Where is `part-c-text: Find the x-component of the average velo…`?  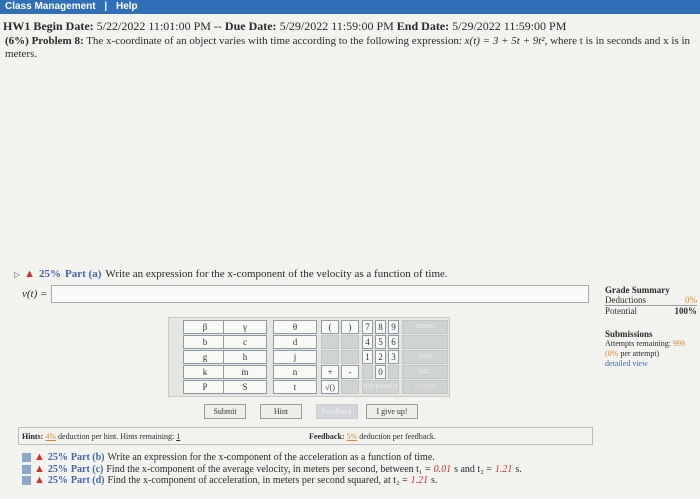
part-c-text: Find the x-component of the average velo… is located at coordinates (268, 469).